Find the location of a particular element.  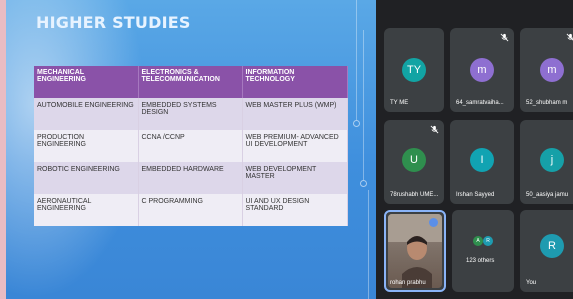

participant-avatar: I is located at coordinates (482, 160).